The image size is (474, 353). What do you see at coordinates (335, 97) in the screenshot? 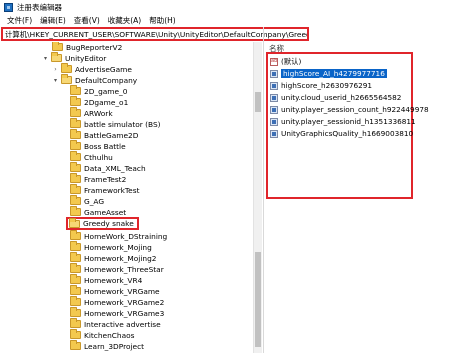
I see `value-row: unity.cloud_userid_h2665564582` at bounding box center [335, 97].